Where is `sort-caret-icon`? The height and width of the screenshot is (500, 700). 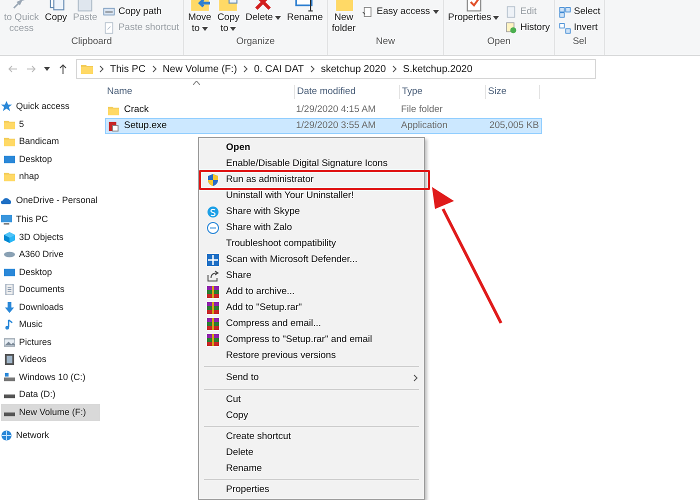 sort-caret-icon is located at coordinates (196, 83).